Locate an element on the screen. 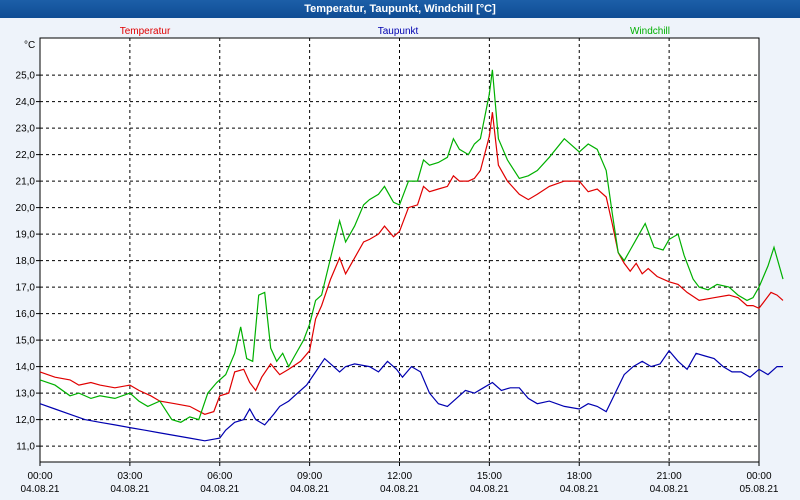 Image resolution: width=800 pixels, height=500 pixels. y-tick-label: 24,0 is located at coordinates (26, 102).